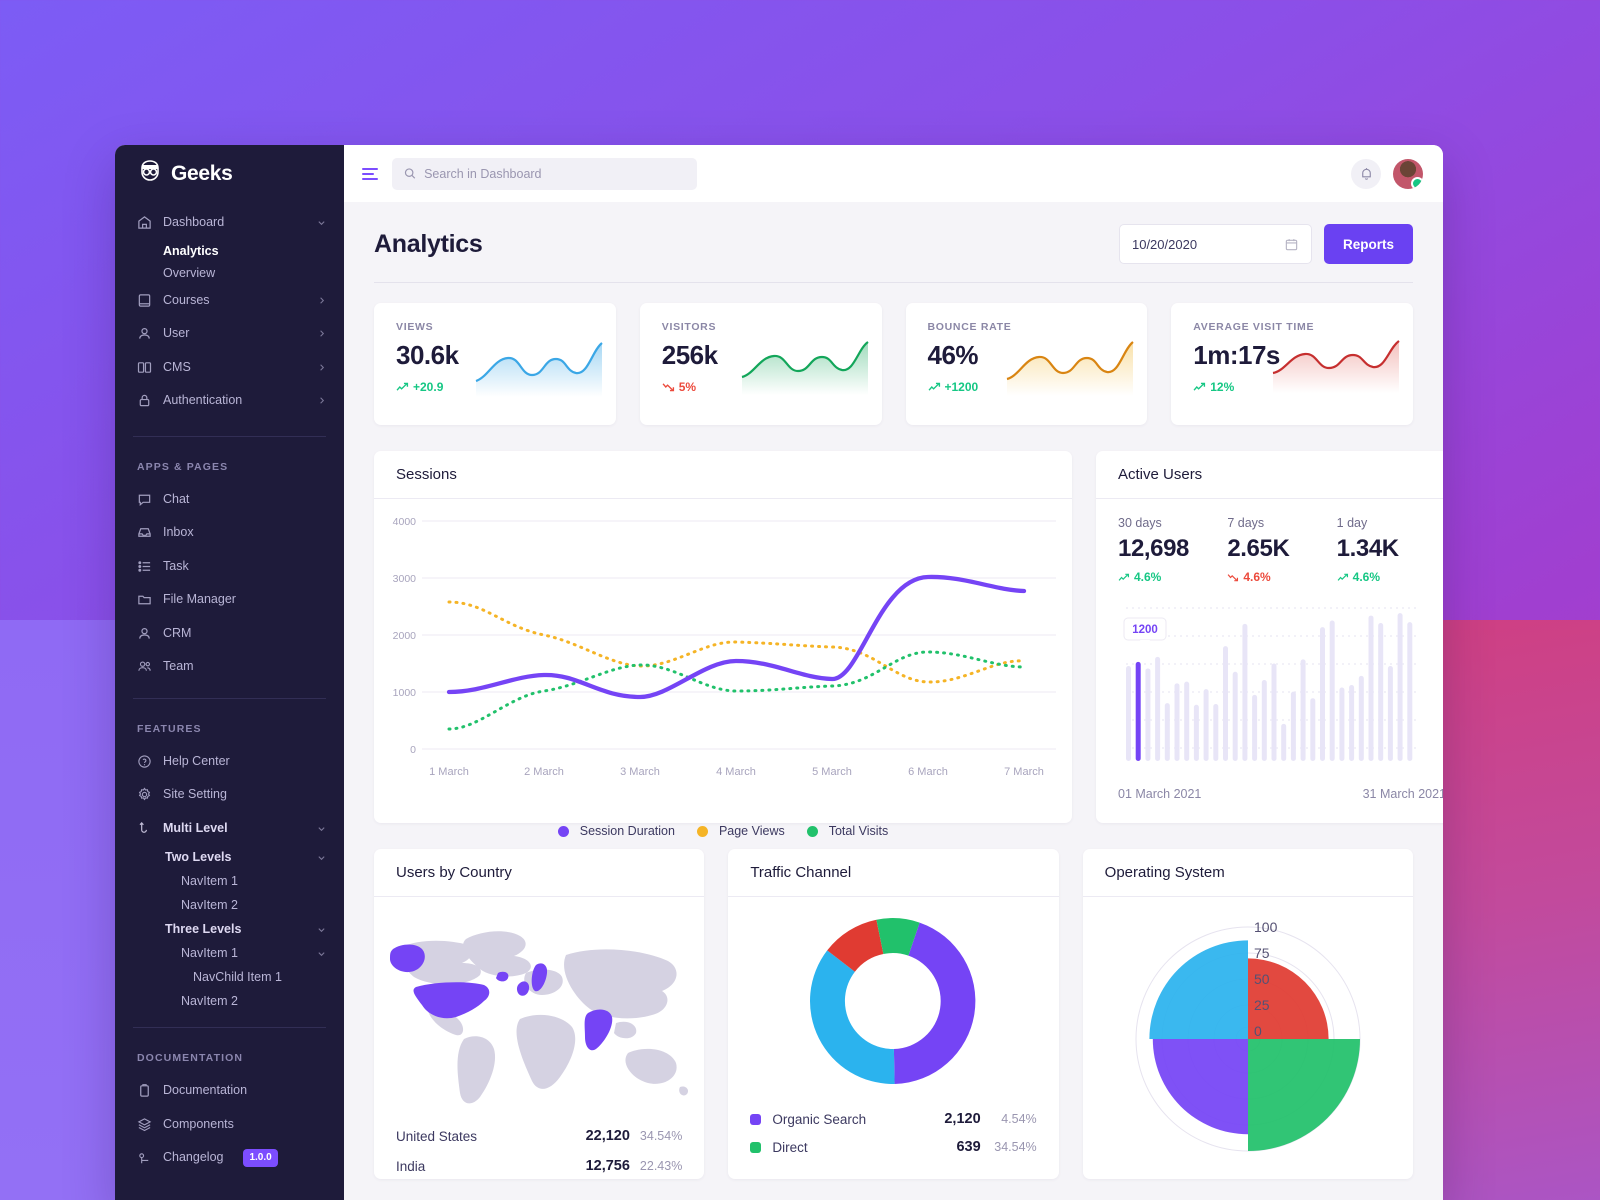  What do you see at coordinates (554, 173) in the screenshot?
I see `search-input` at bounding box center [554, 173].